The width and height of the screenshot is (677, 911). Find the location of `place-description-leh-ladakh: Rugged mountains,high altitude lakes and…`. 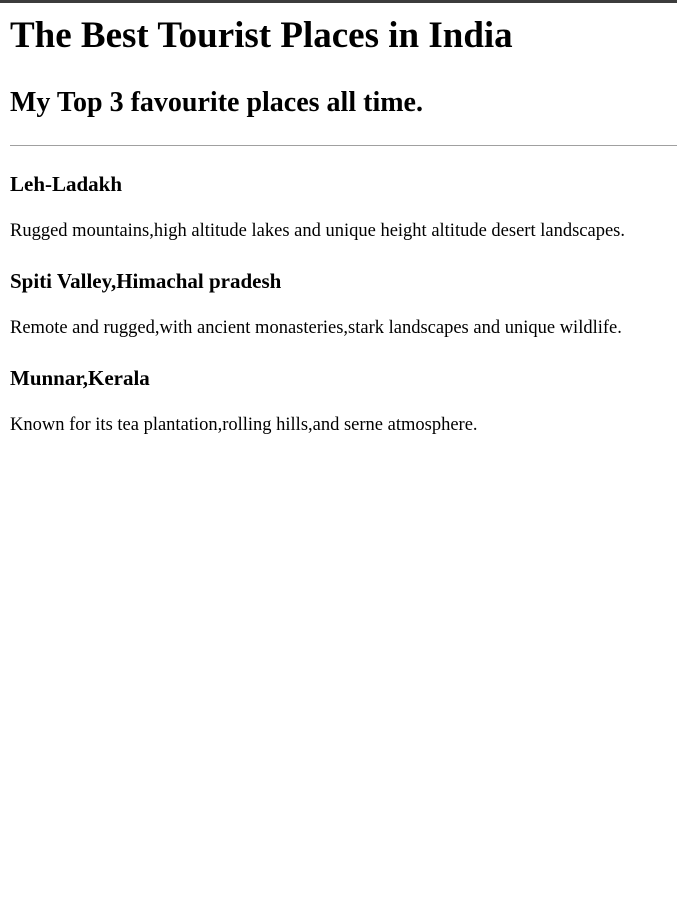

place-description-leh-ladakh: Rugged mountains,high altitude lakes and… is located at coordinates (317, 231).